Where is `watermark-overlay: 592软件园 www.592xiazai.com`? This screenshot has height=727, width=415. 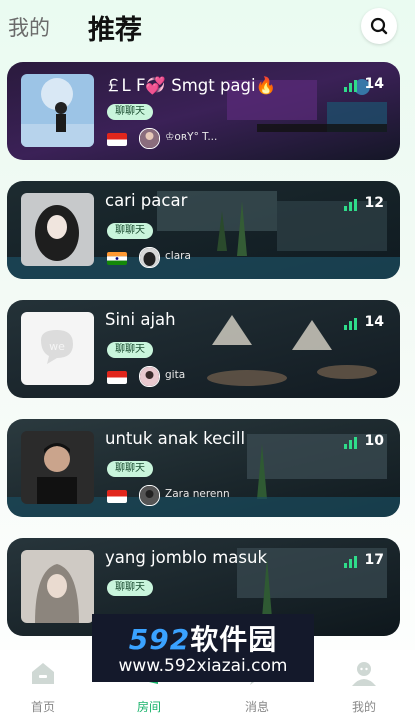 watermark-overlay: 592软件园 www.592xiazai.com is located at coordinates (203, 648).